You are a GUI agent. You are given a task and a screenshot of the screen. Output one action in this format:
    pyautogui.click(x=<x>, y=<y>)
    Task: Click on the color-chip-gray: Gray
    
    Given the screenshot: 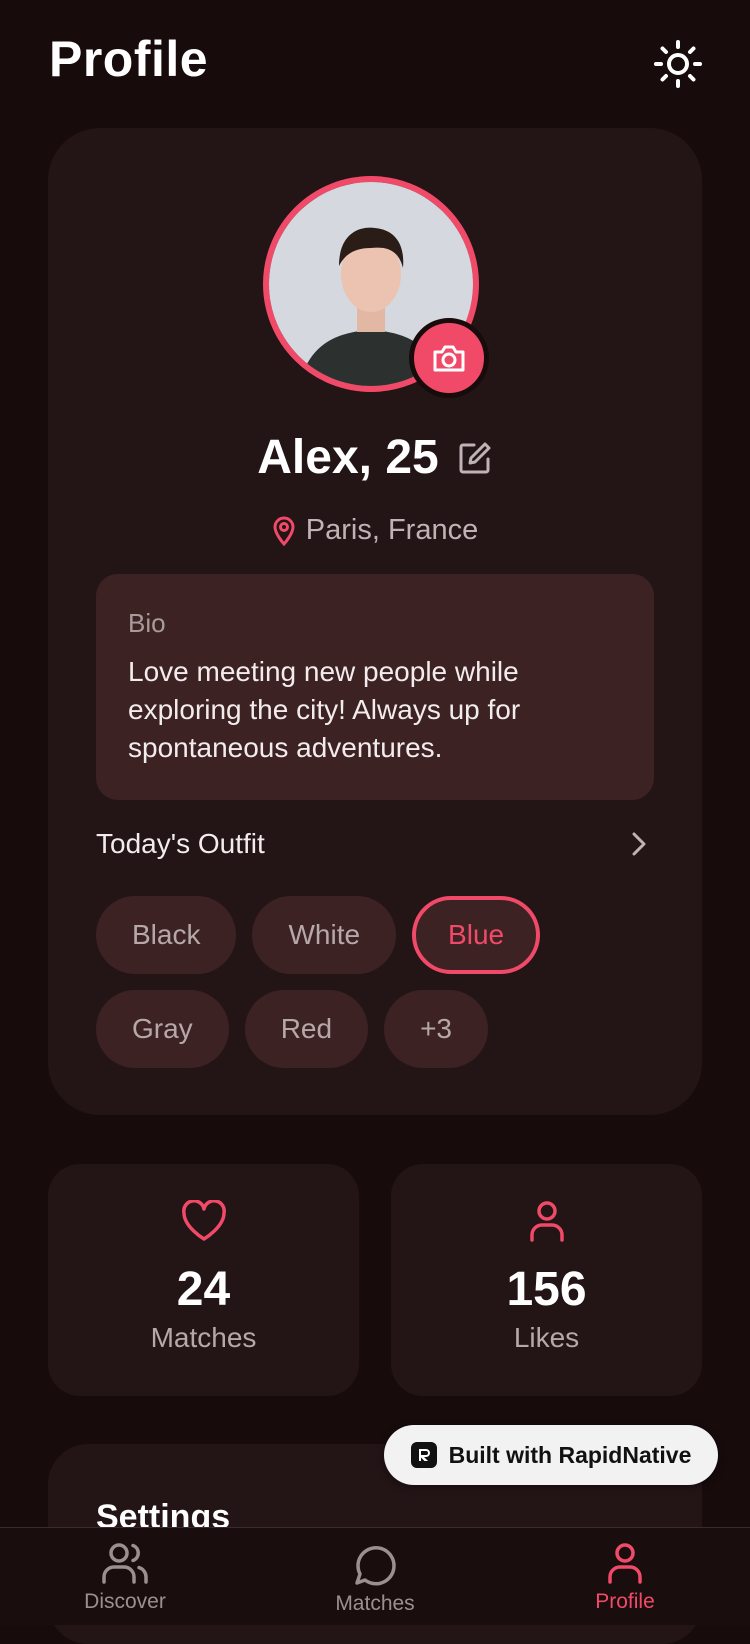 What is the action you would take?
    pyautogui.click(x=162, y=1029)
    